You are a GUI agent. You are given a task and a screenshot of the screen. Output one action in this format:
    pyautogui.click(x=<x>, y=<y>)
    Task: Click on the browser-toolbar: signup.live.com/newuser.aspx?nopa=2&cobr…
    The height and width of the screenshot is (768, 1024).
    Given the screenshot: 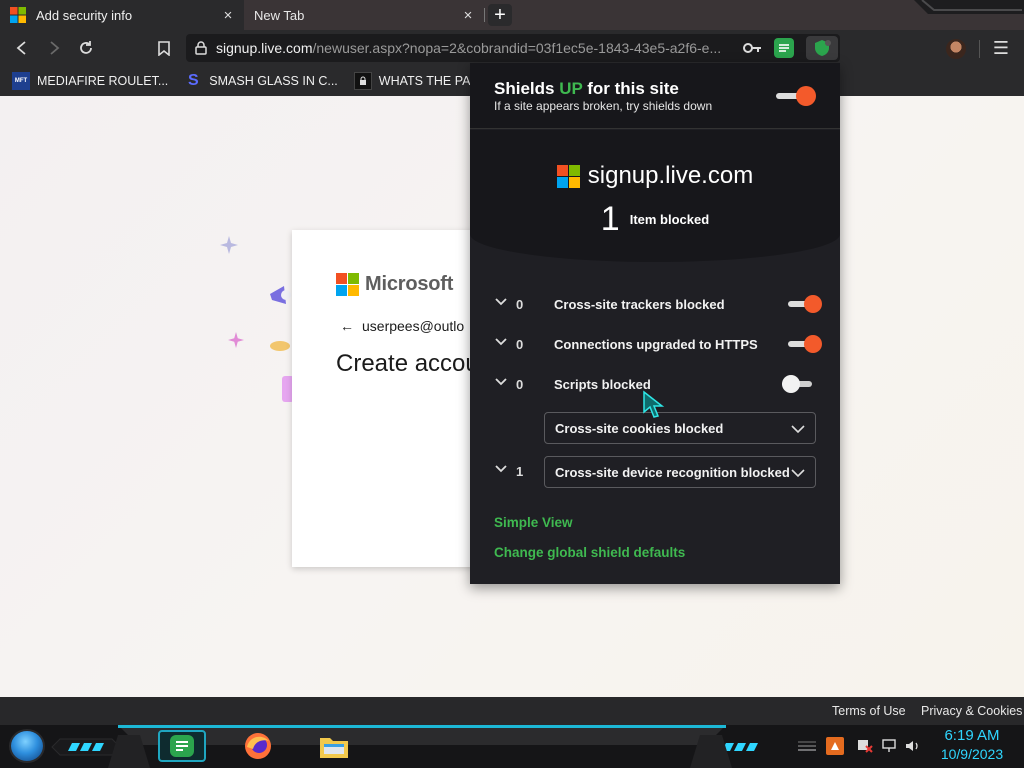 What is the action you would take?
    pyautogui.click(x=512, y=48)
    